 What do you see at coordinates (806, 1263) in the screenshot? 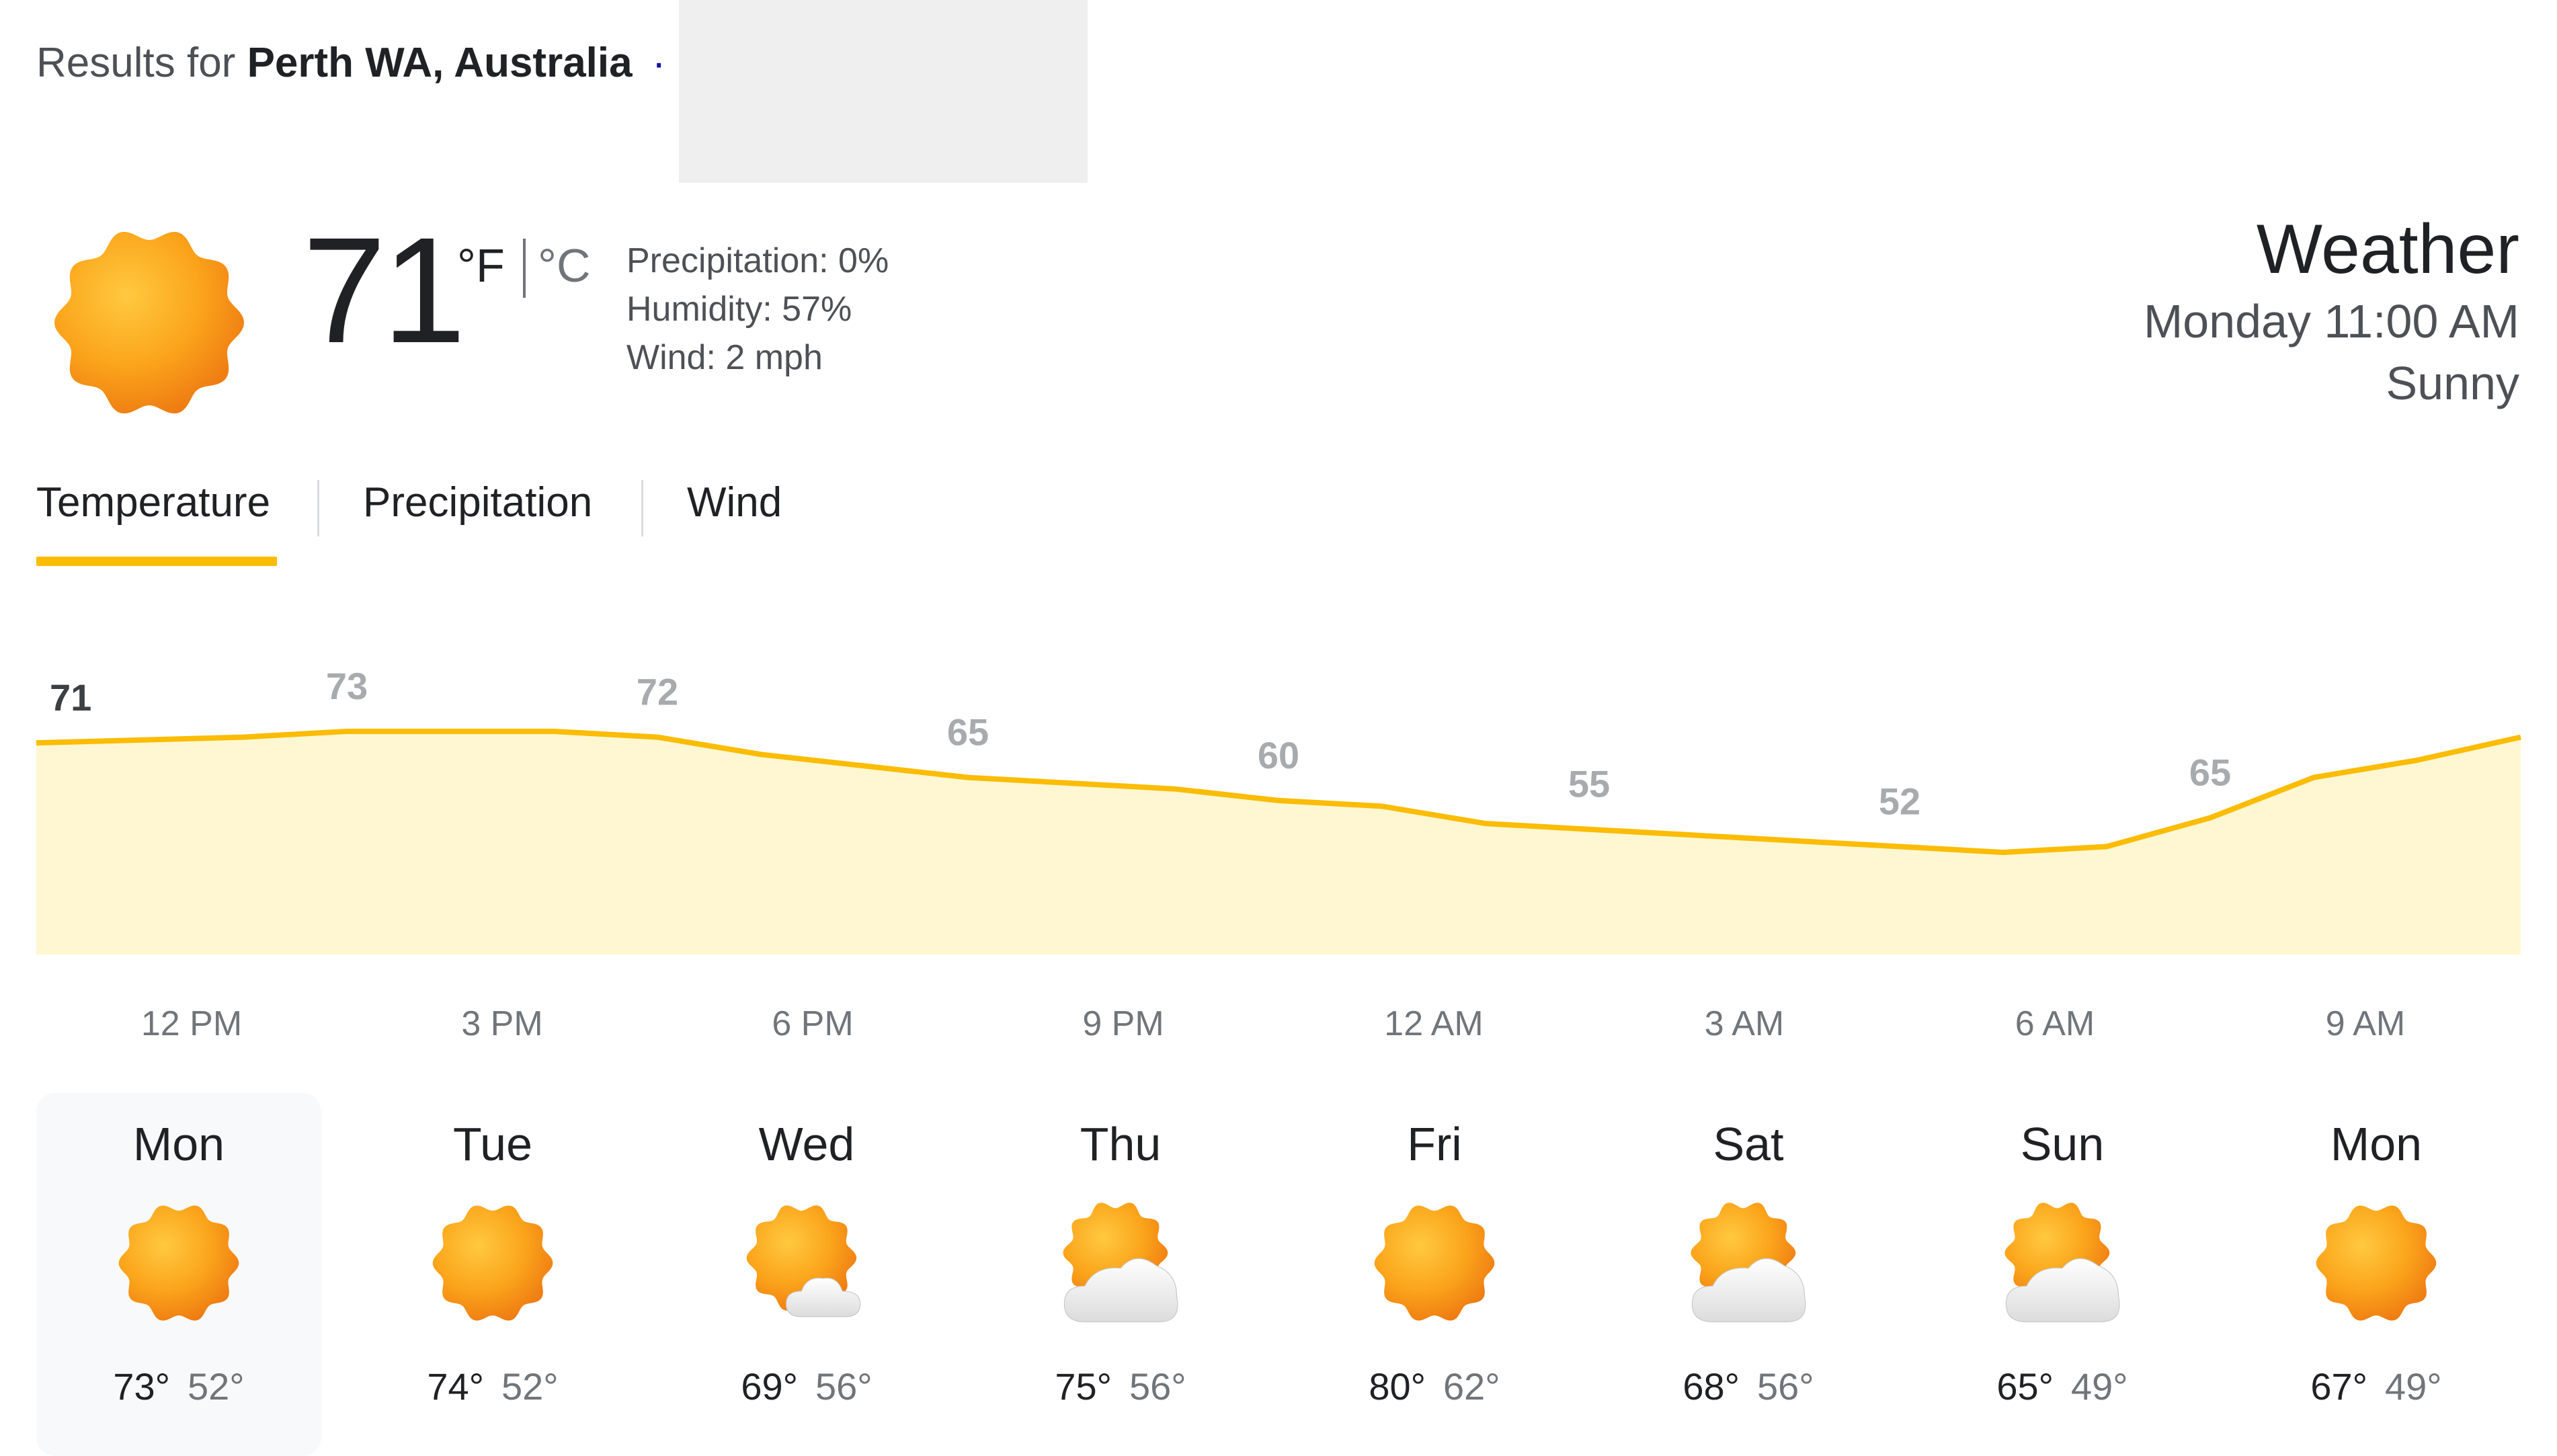
I see `mostly-sunny-icon` at bounding box center [806, 1263].